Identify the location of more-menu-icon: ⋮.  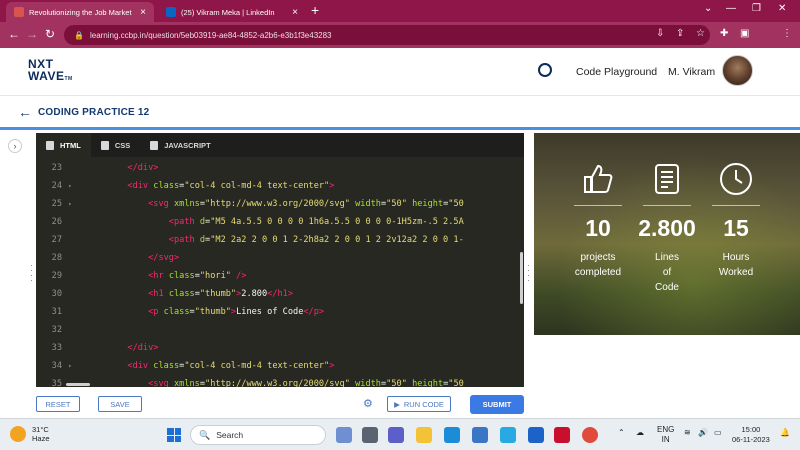
(787, 33).